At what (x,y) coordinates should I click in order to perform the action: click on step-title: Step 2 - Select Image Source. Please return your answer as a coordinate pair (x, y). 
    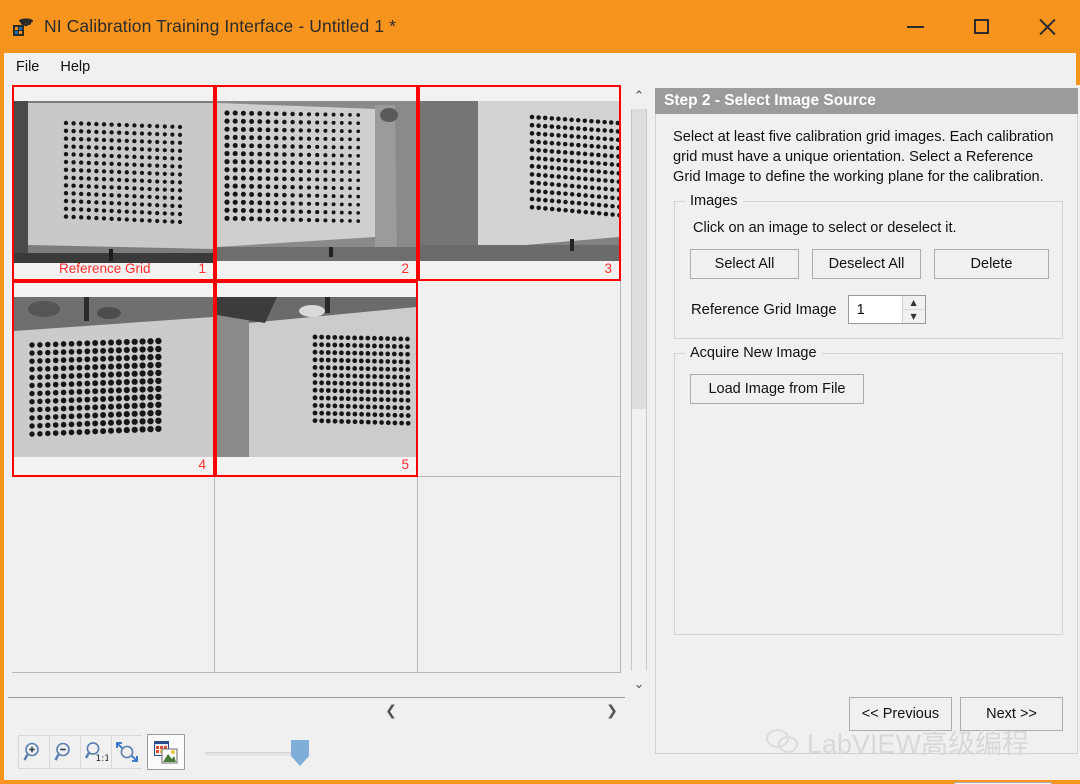
    Looking at the image, I should click on (866, 101).